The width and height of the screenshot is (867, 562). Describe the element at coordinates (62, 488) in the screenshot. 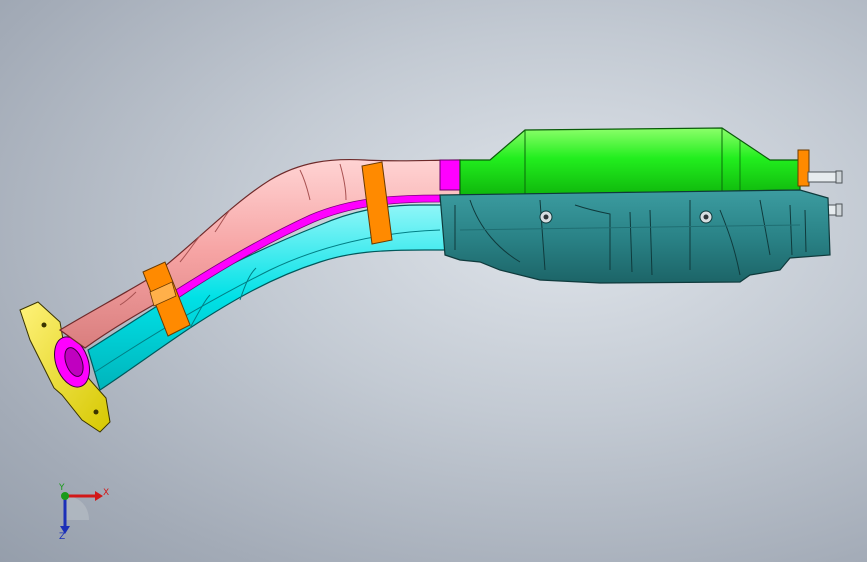

I see `y-axis-label: Y` at that location.